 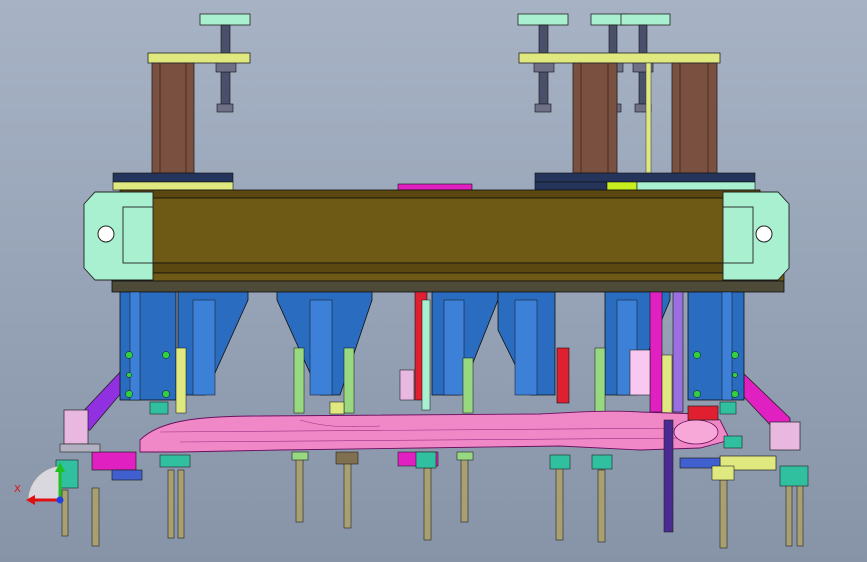 What do you see at coordinates (173, 118) in the screenshot?
I see `column-left` at bounding box center [173, 118].